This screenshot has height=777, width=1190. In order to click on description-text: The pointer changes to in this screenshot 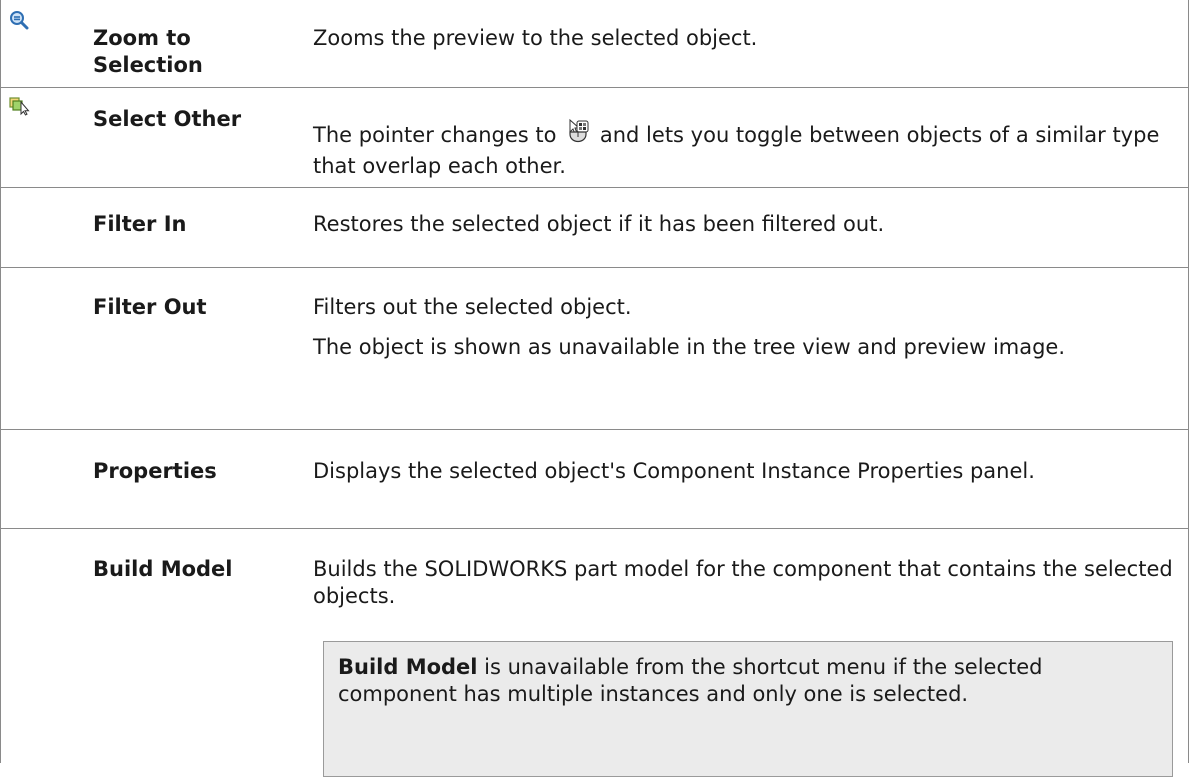, I will do `click(435, 135)`.